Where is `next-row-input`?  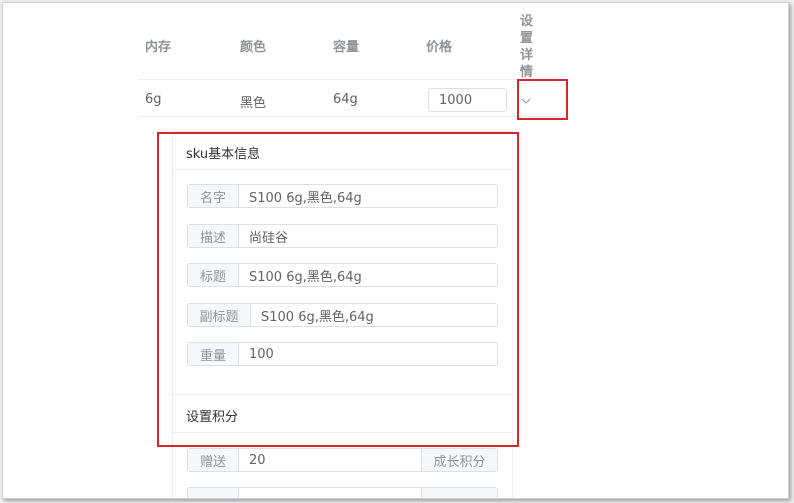
next-row-input is located at coordinates (330, 493).